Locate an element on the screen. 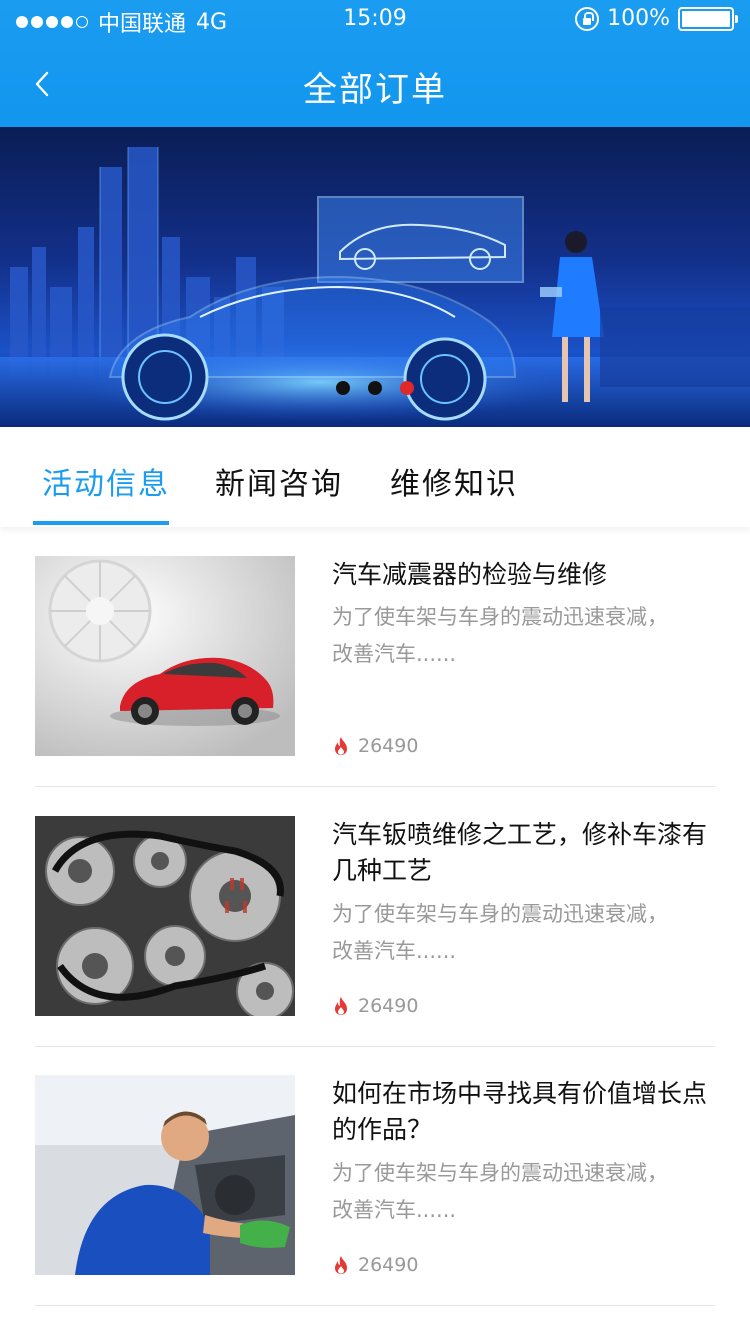  app-header: 中国联通 4G 15:09 100% 全部订单 is located at coordinates (375, 63).